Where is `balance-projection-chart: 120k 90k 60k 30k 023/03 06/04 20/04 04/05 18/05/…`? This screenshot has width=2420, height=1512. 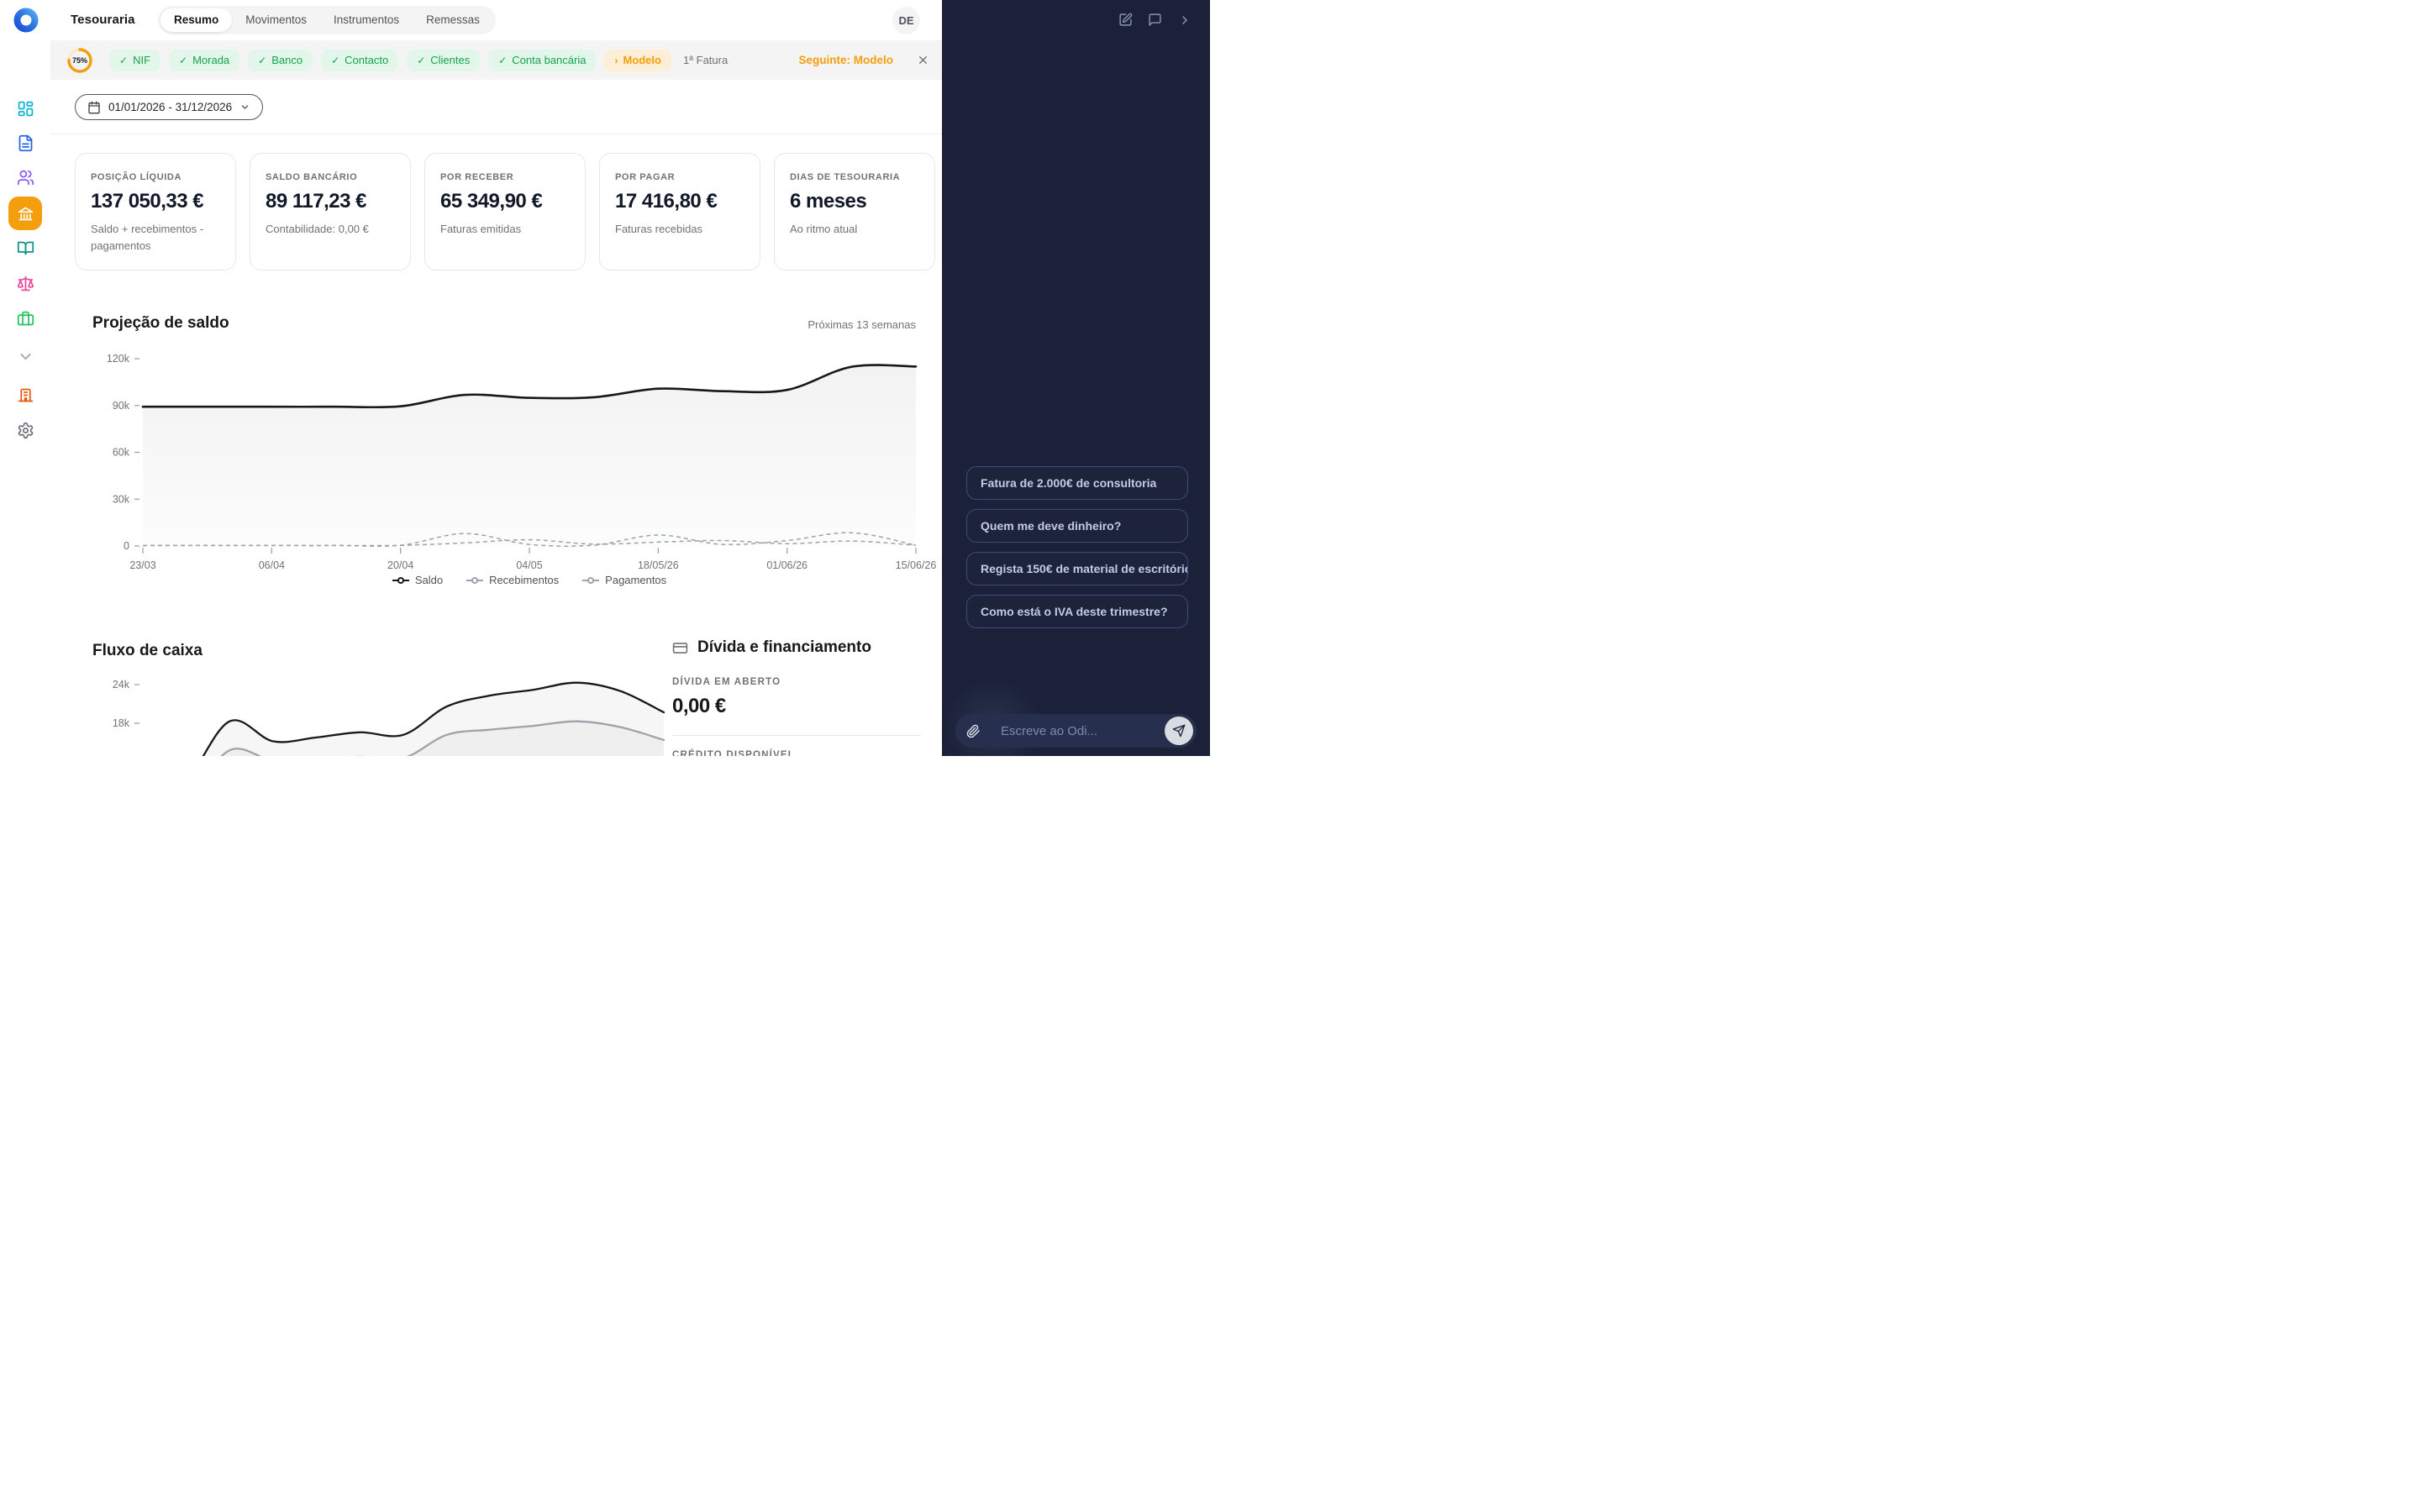
balance-projection-chart: 120k 90k 60k 30k 023/03 06/04 20/04 04/05 18/05/… is located at coordinates (522, 462).